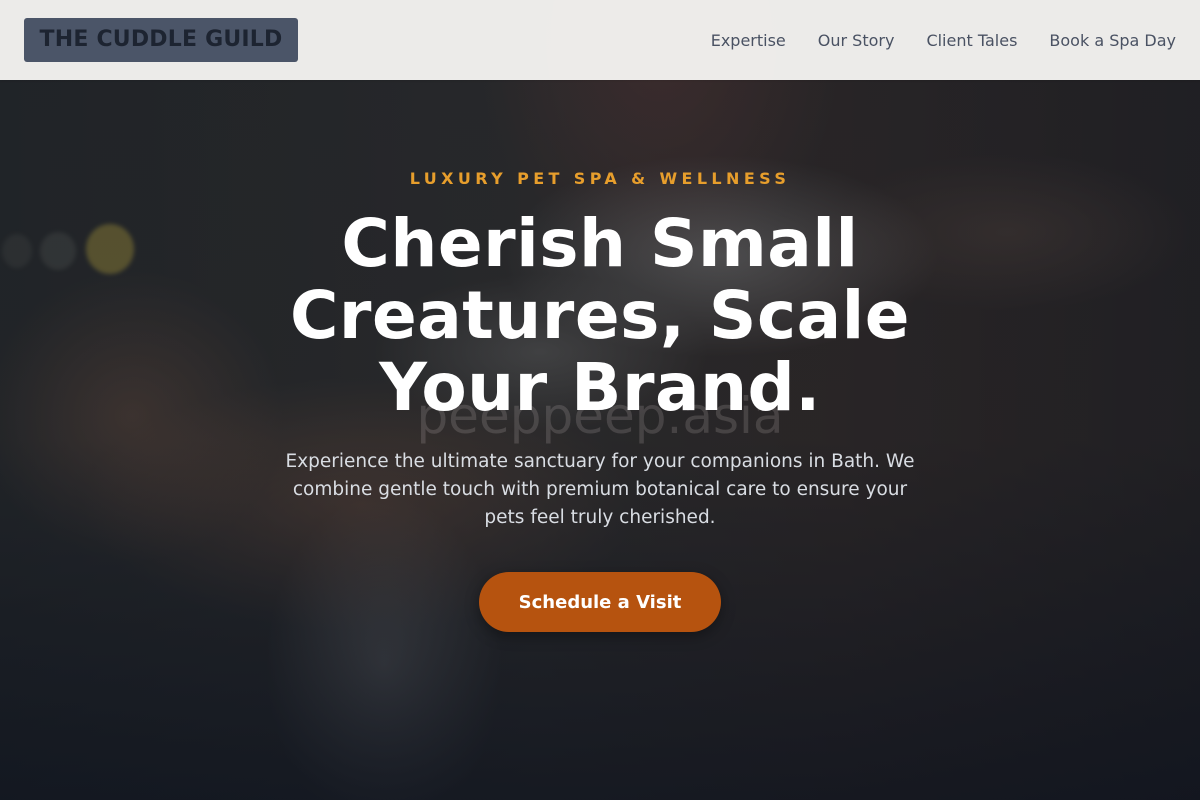 Image resolution: width=1200 pixels, height=800 pixels. Describe the element at coordinates (856, 40) in the screenshot. I see `nav-link-our-story: Our Story` at that location.